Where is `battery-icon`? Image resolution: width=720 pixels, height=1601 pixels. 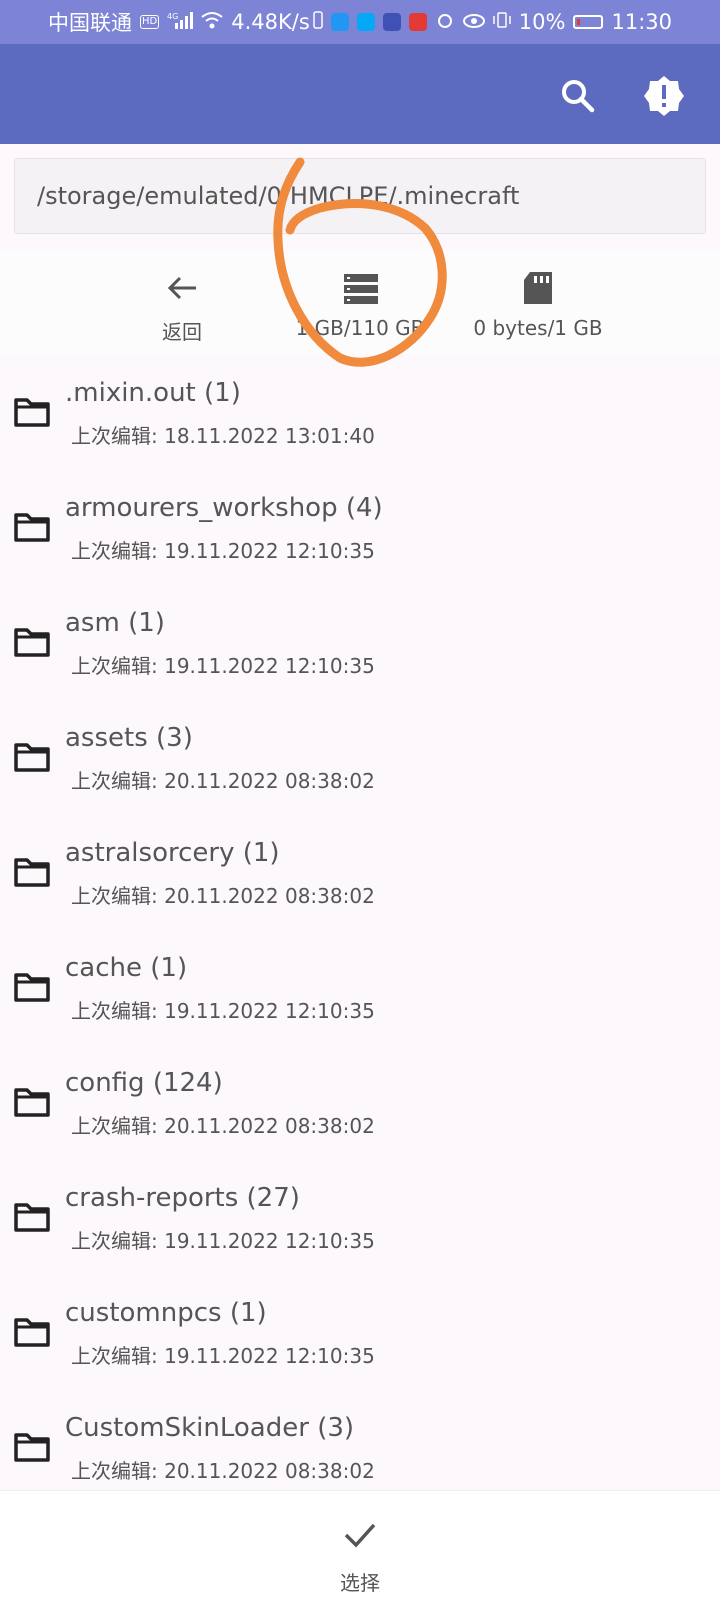 battery-icon is located at coordinates (588, 22).